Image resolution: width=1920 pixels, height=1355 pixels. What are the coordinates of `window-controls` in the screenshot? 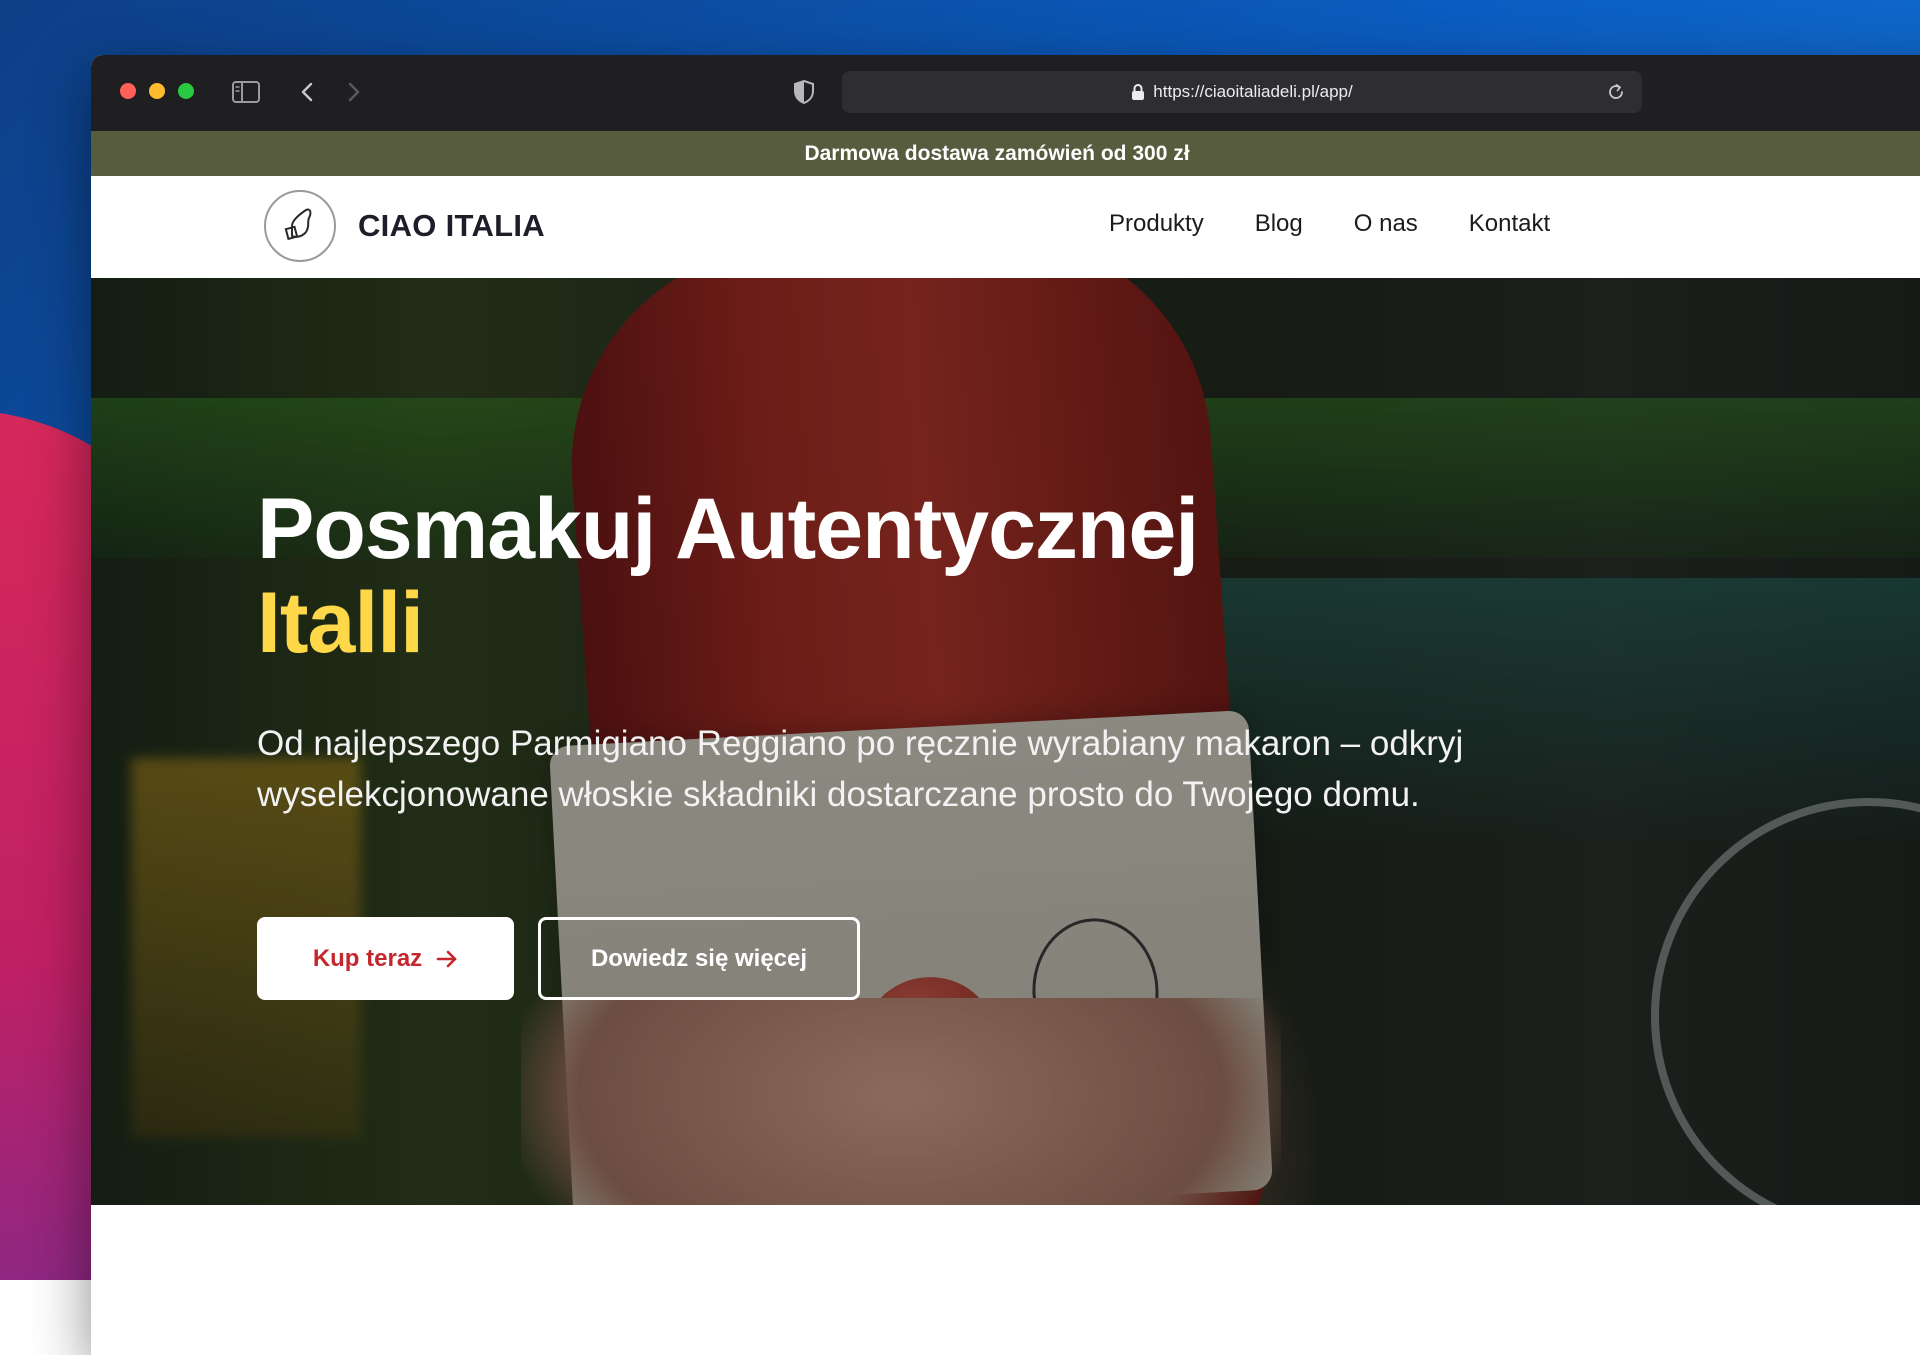 It's located at (157, 91).